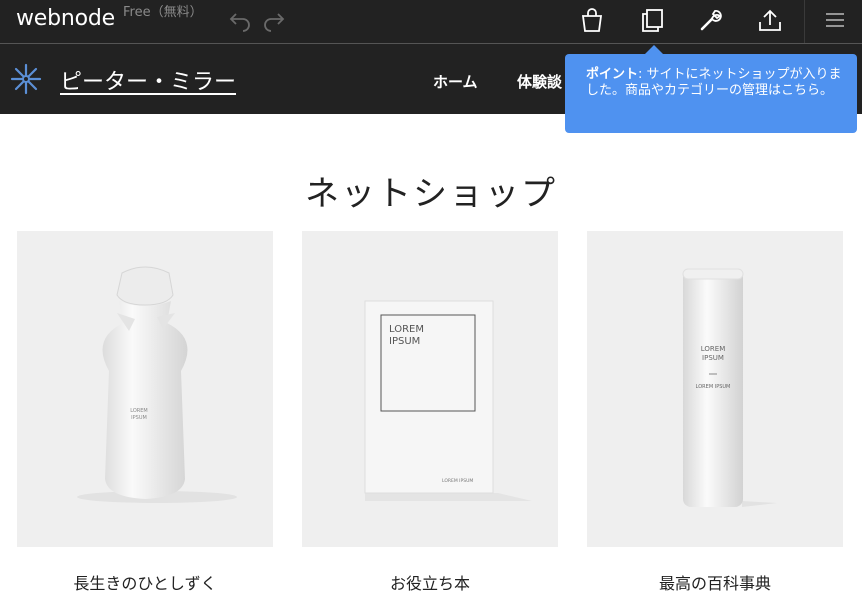 This screenshot has height=603, width=862. Describe the element at coordinates (457, 481) in the screenshot. I see `book-footer-text: LOREM IPSUM` at that location.